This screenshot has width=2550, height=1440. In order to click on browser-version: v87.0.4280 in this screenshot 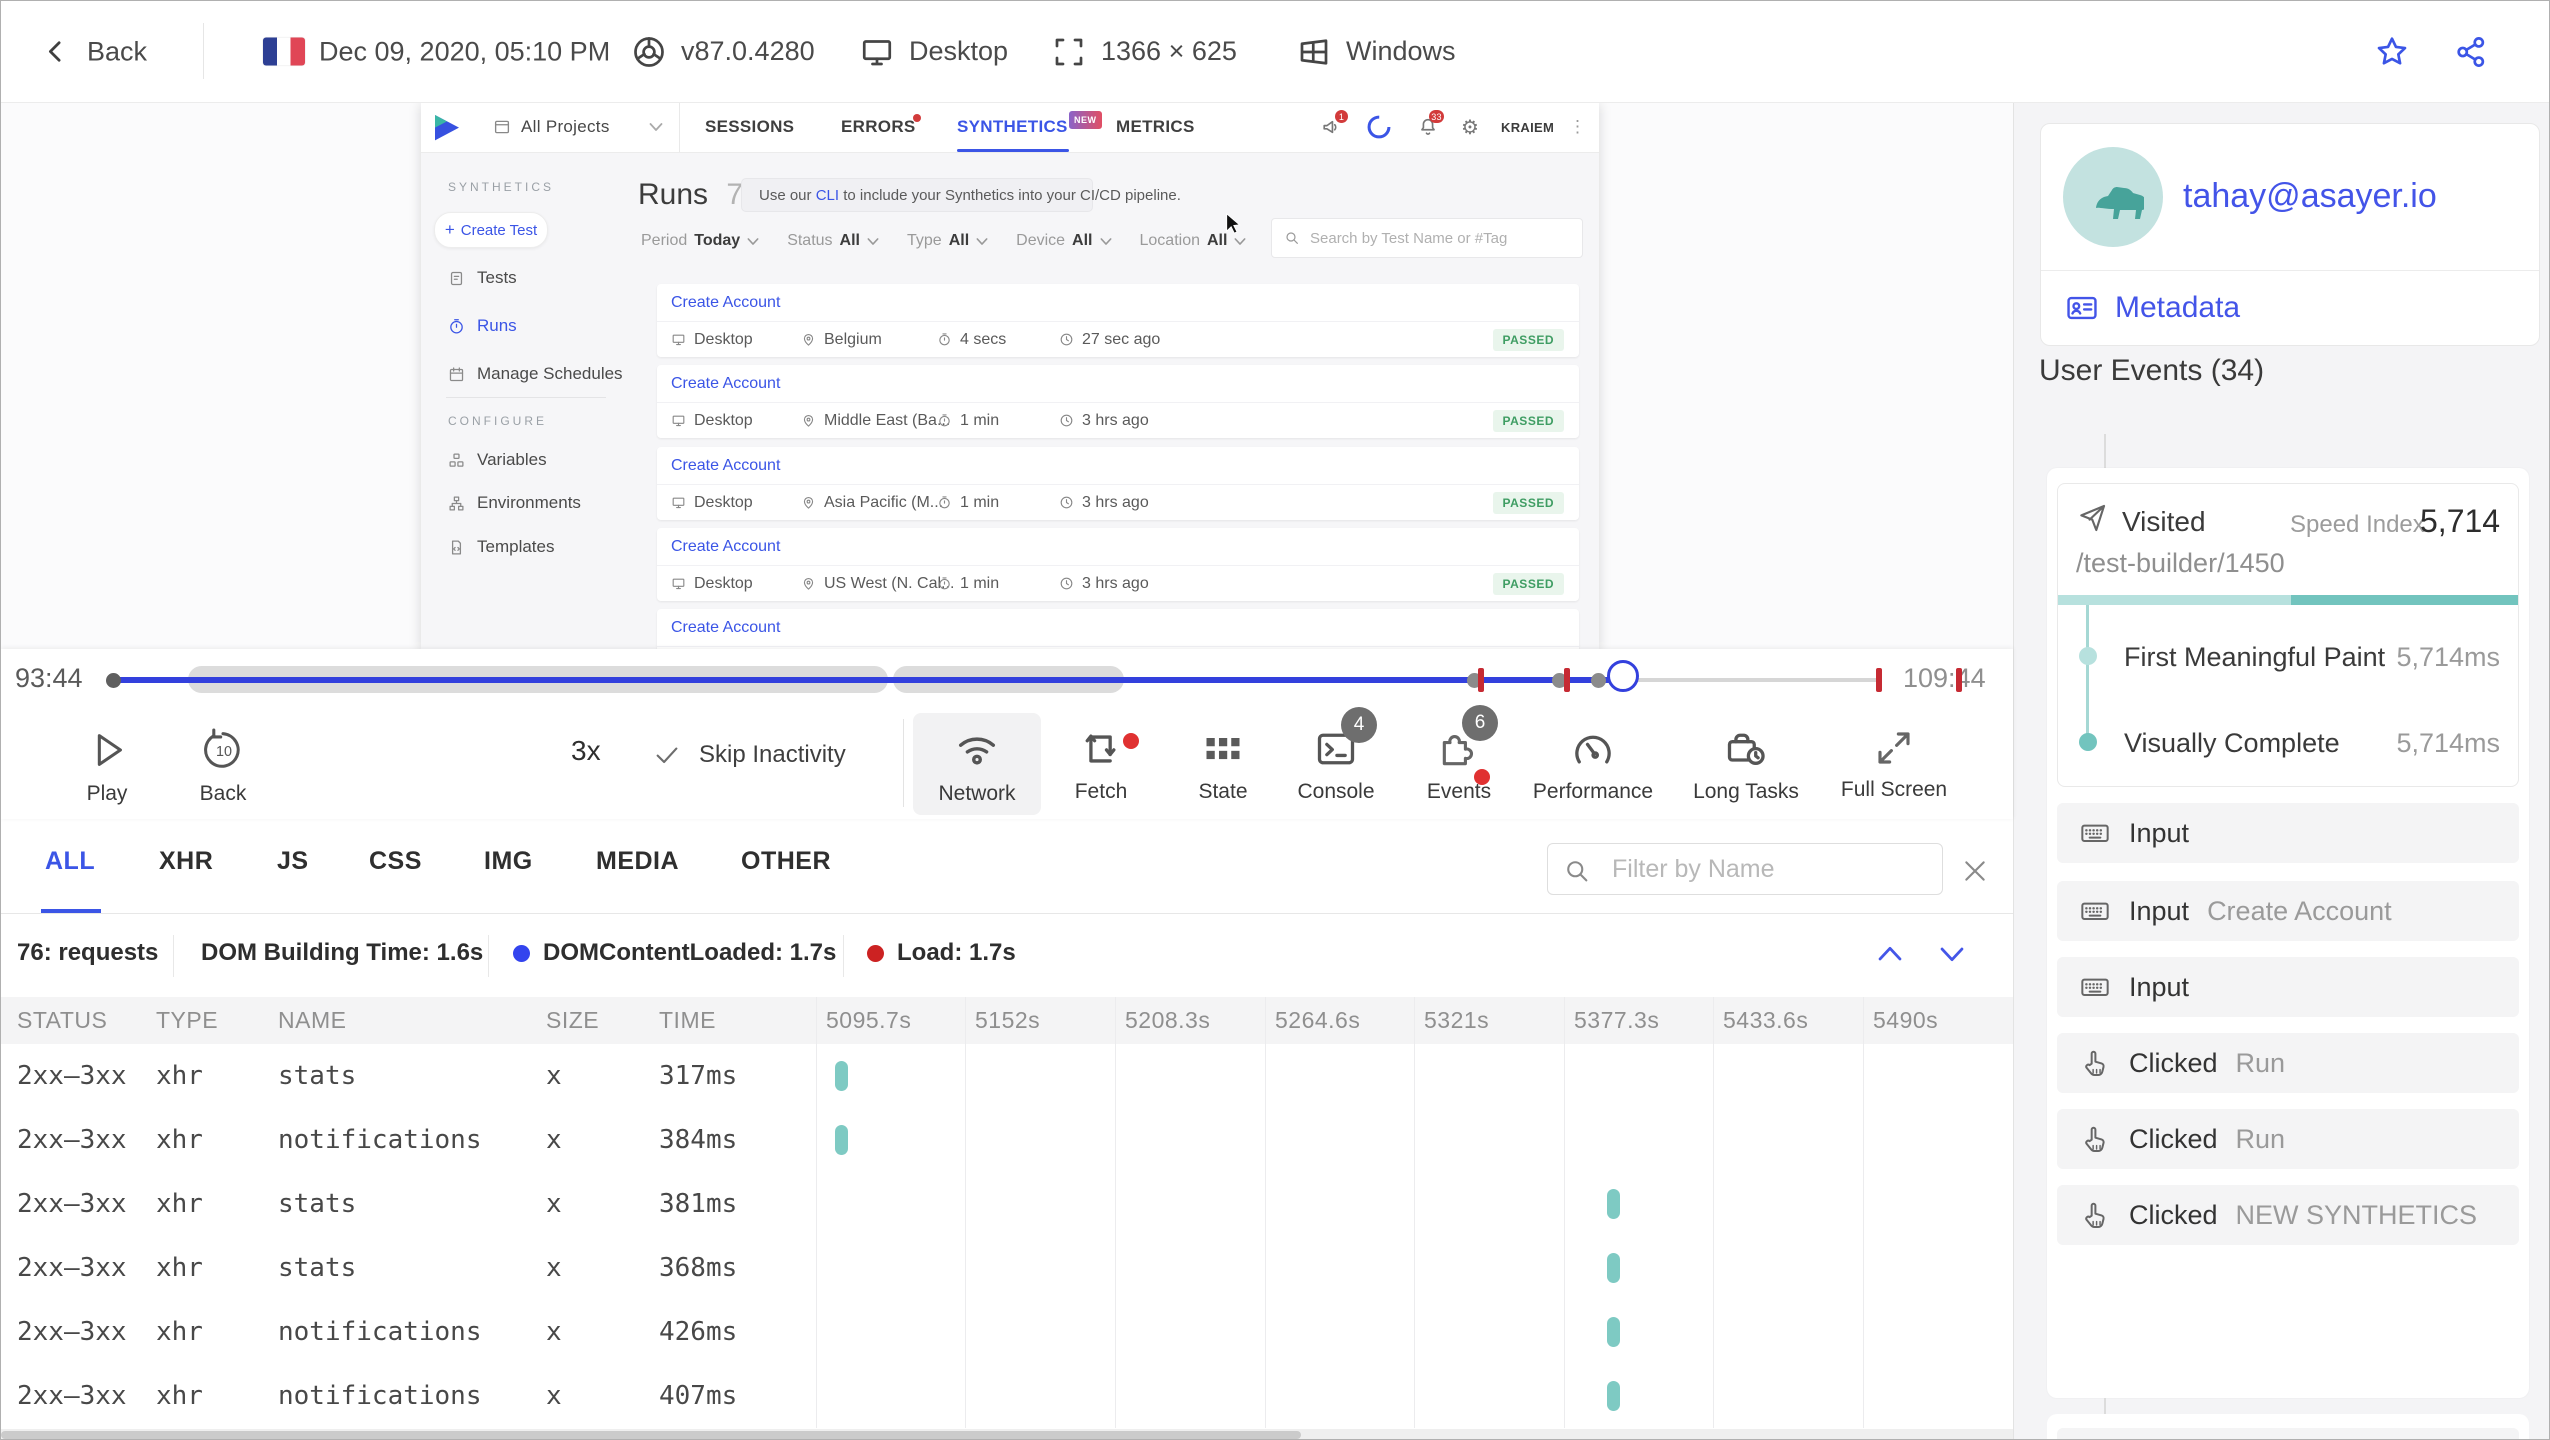, I will do `click(748, 51)`.